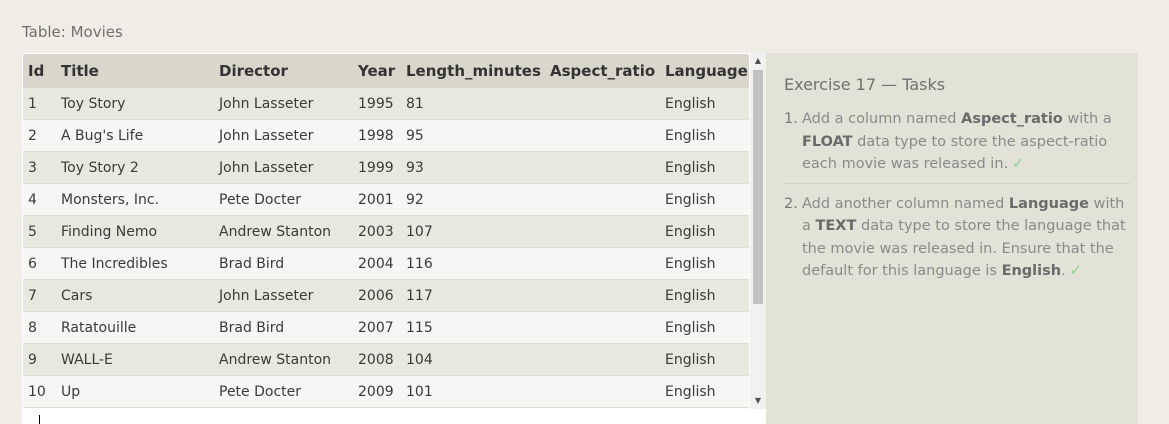 Image resolution: width=1169 pixels, height=424 pixels. I want to click on cell-title: Finding Nemo, so click(140, 231).